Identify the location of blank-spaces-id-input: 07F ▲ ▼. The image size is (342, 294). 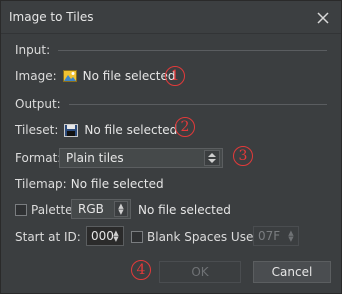
(276, 236).